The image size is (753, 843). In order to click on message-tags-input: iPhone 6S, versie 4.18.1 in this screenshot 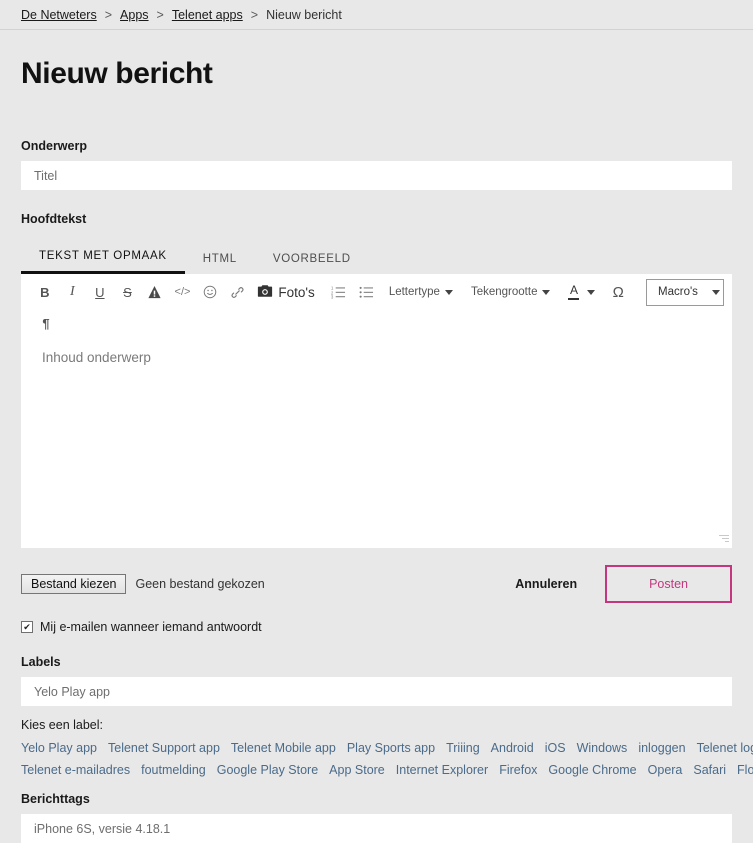, I will do `click(376, 828)`.